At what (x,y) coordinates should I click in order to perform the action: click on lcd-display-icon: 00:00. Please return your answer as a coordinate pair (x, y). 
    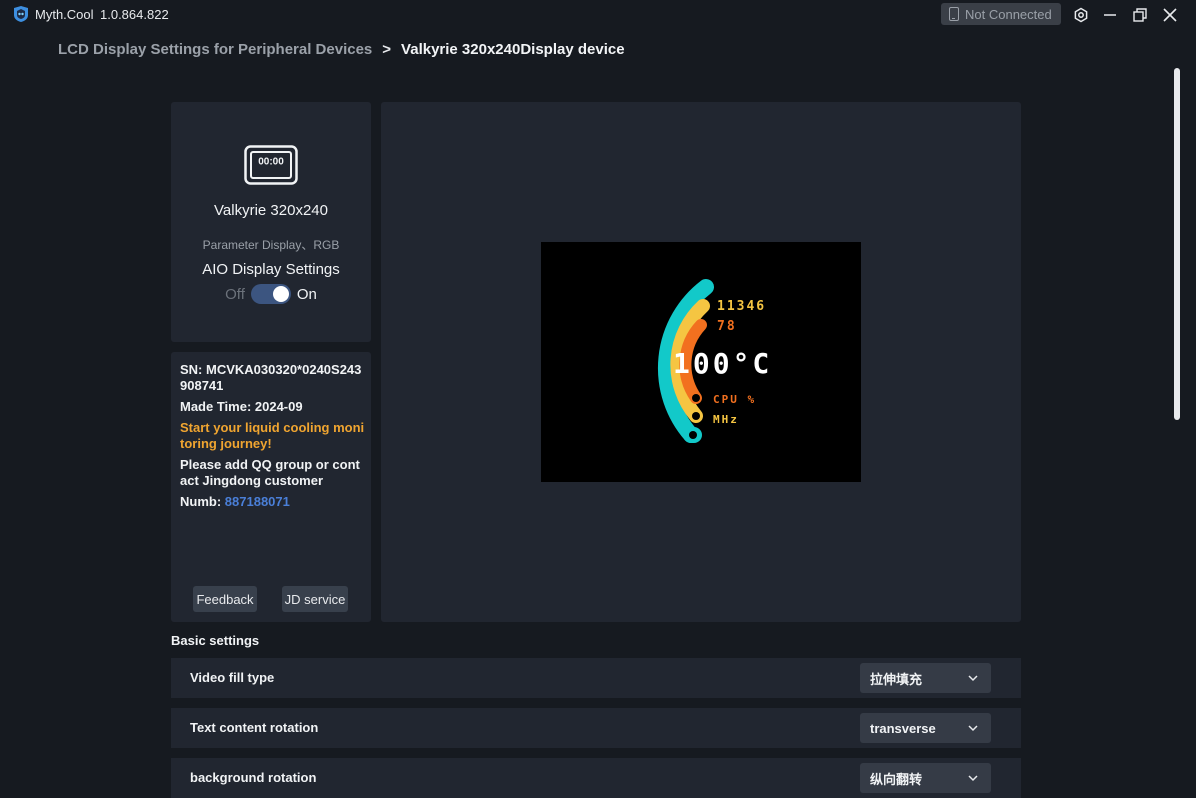
    Looking at the image, I should click on (271, 165).